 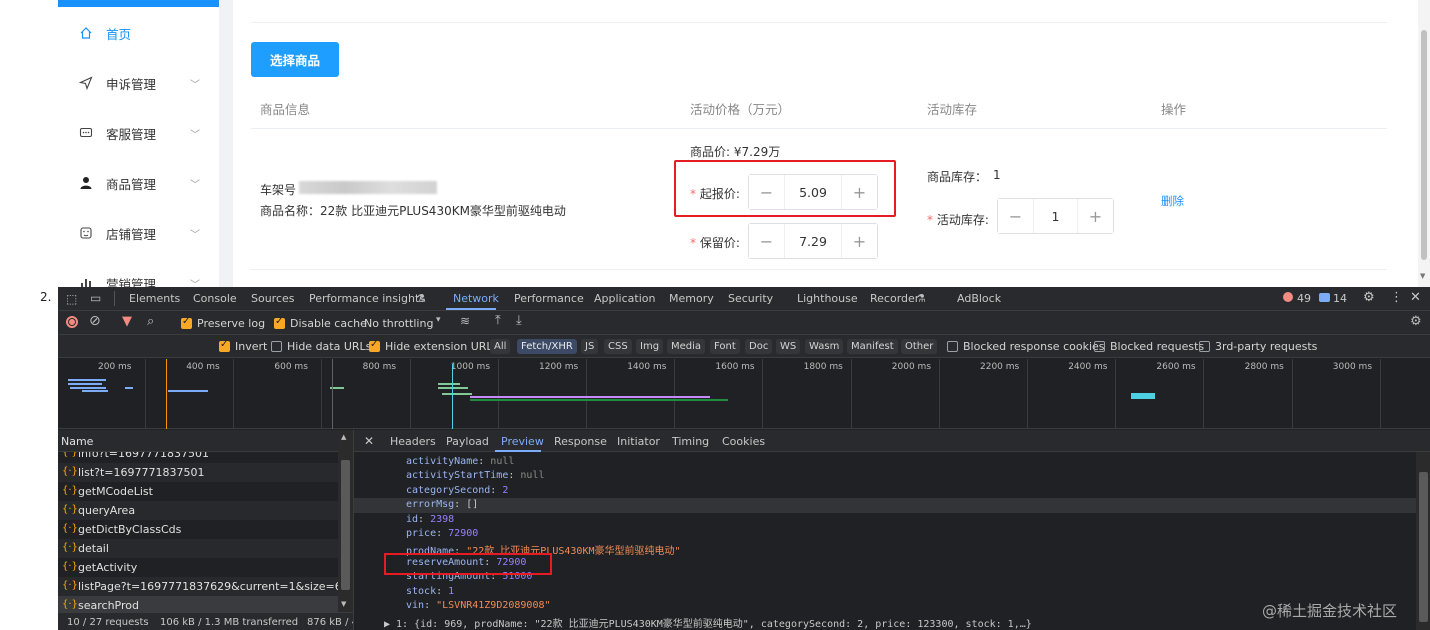 I want to click on tab-preview: Preview, so click(x=522, y=441).